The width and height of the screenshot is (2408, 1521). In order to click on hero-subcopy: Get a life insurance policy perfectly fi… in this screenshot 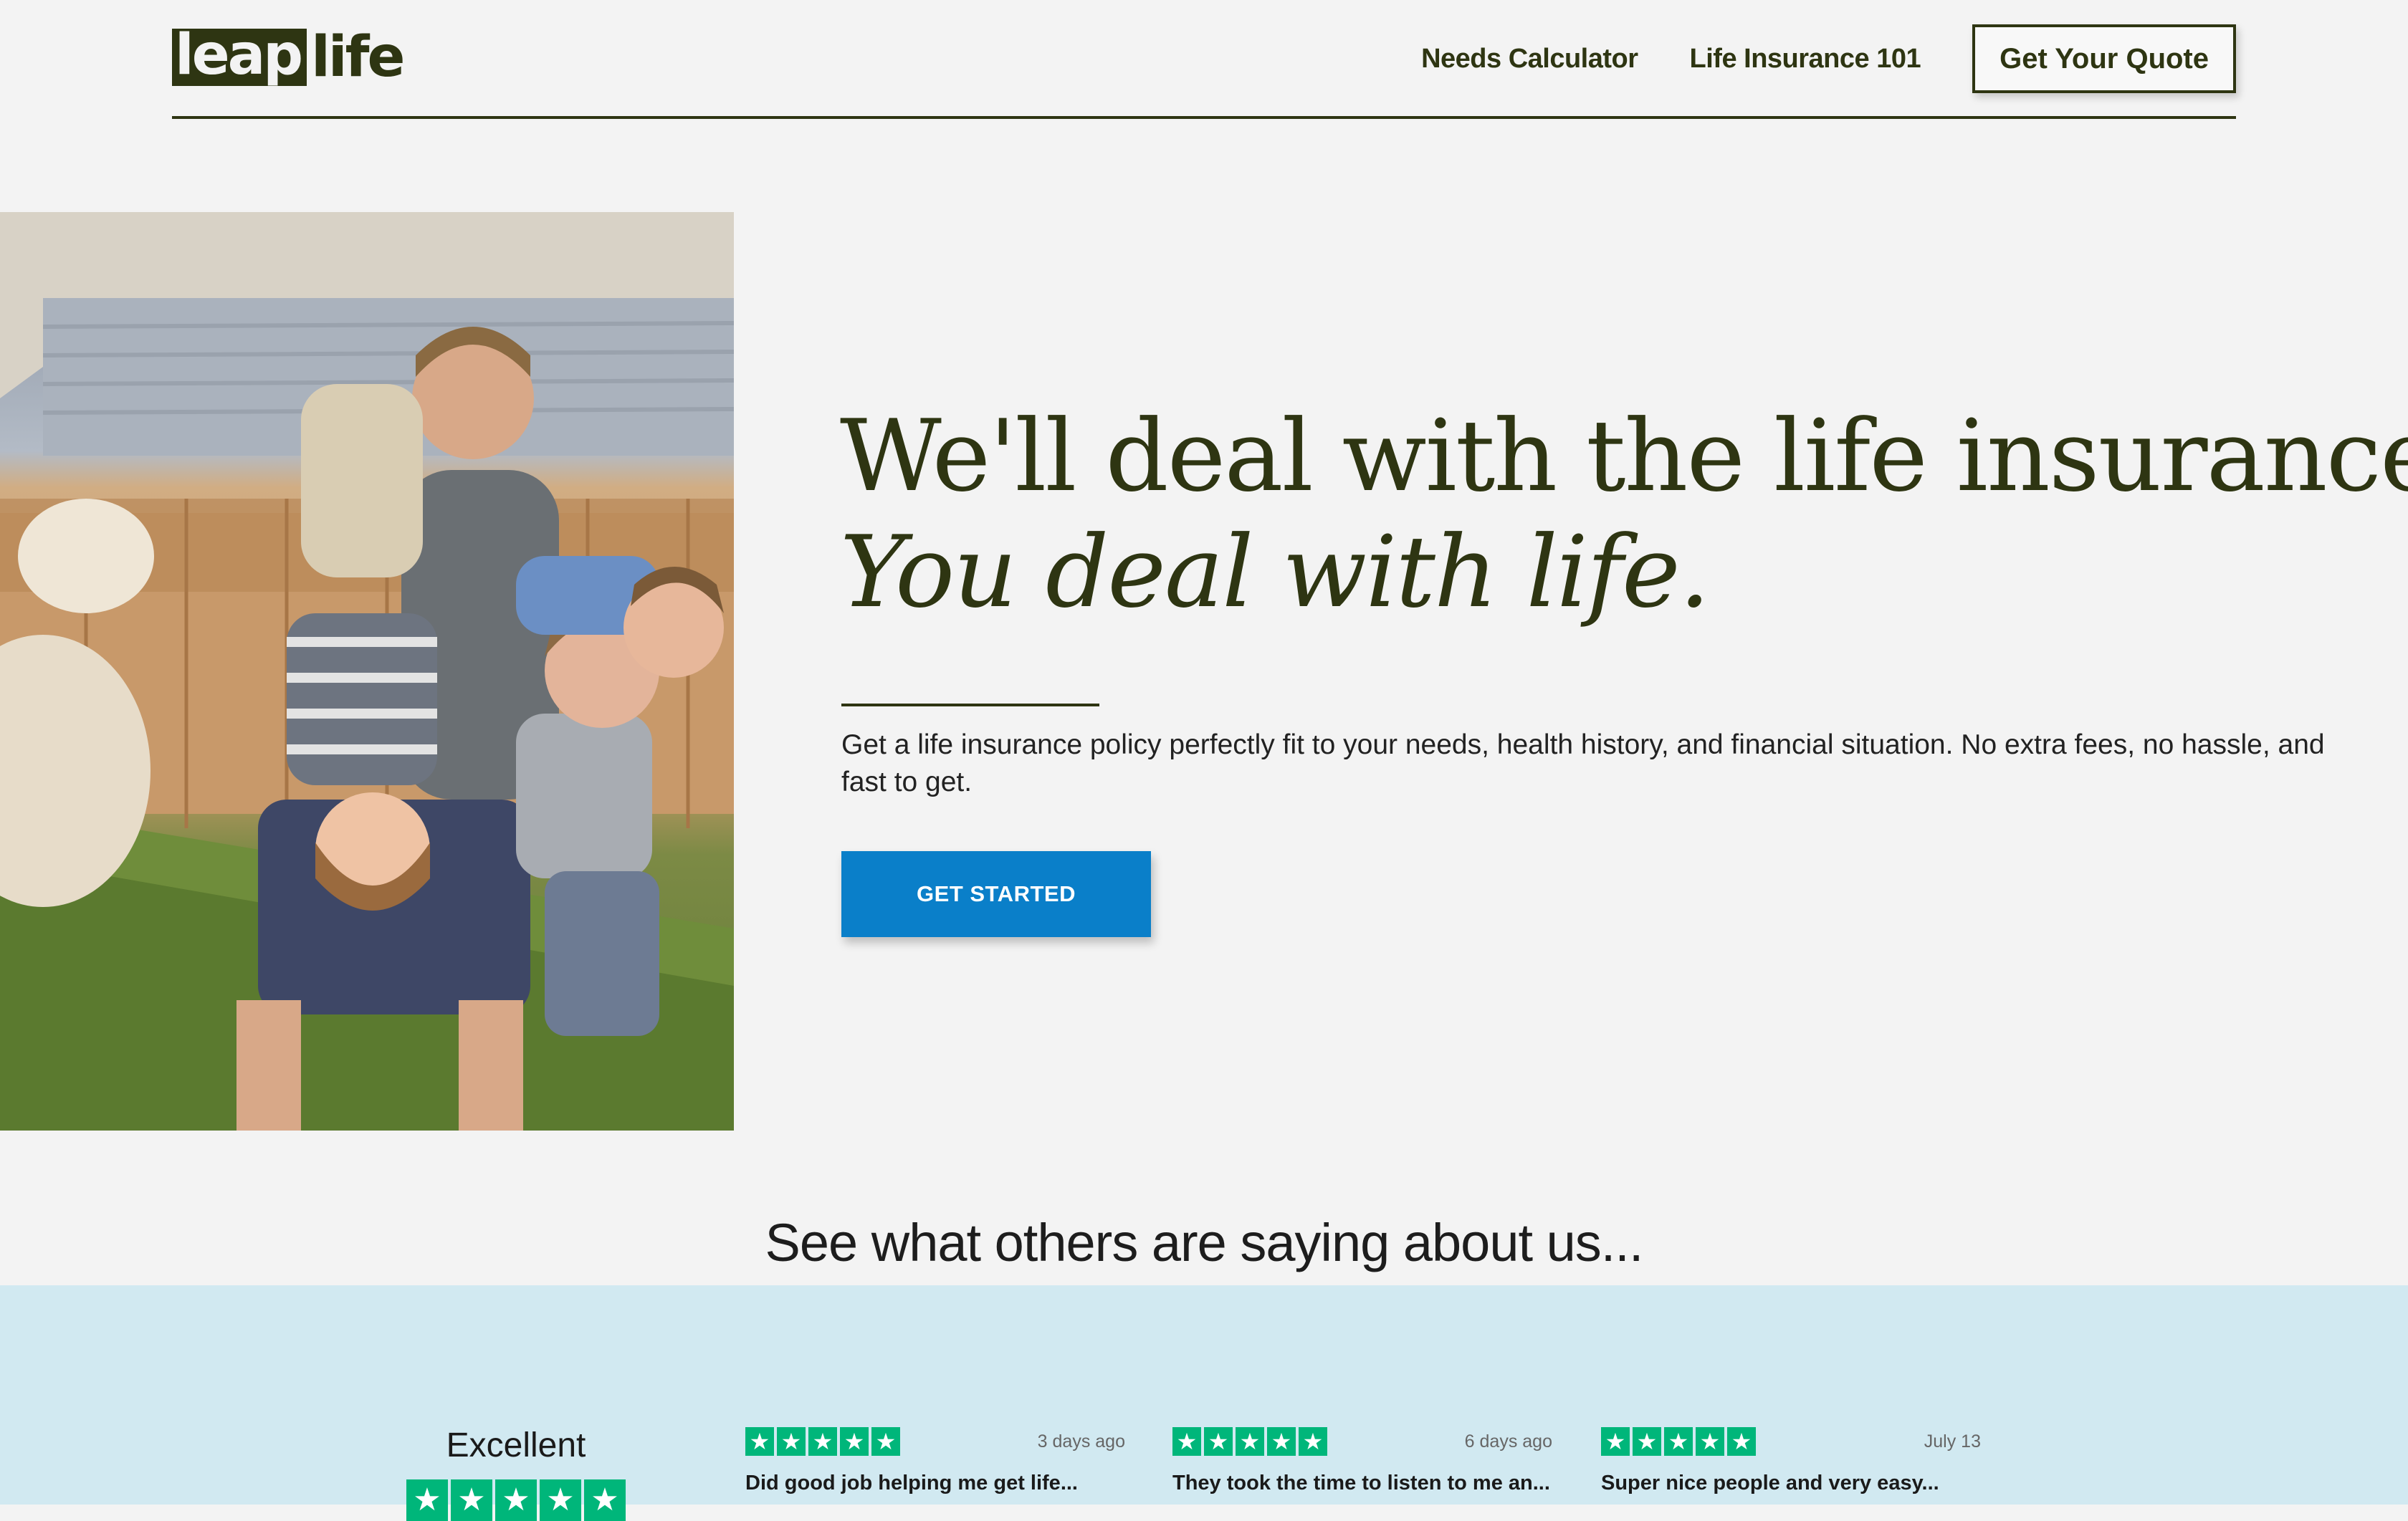, I will do `click(1583, 763)`.